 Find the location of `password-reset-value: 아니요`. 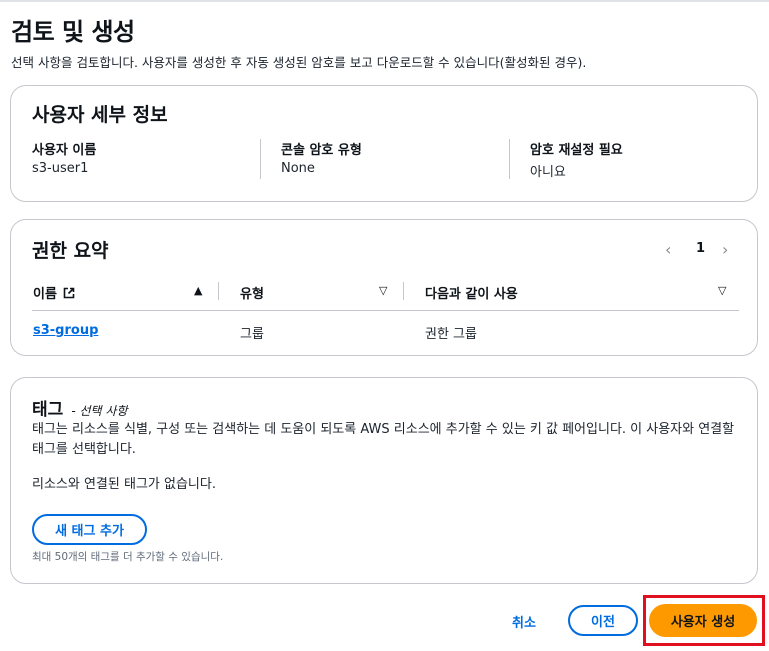

password-reset-value: 아니요 is located at coordinates (548, 172).